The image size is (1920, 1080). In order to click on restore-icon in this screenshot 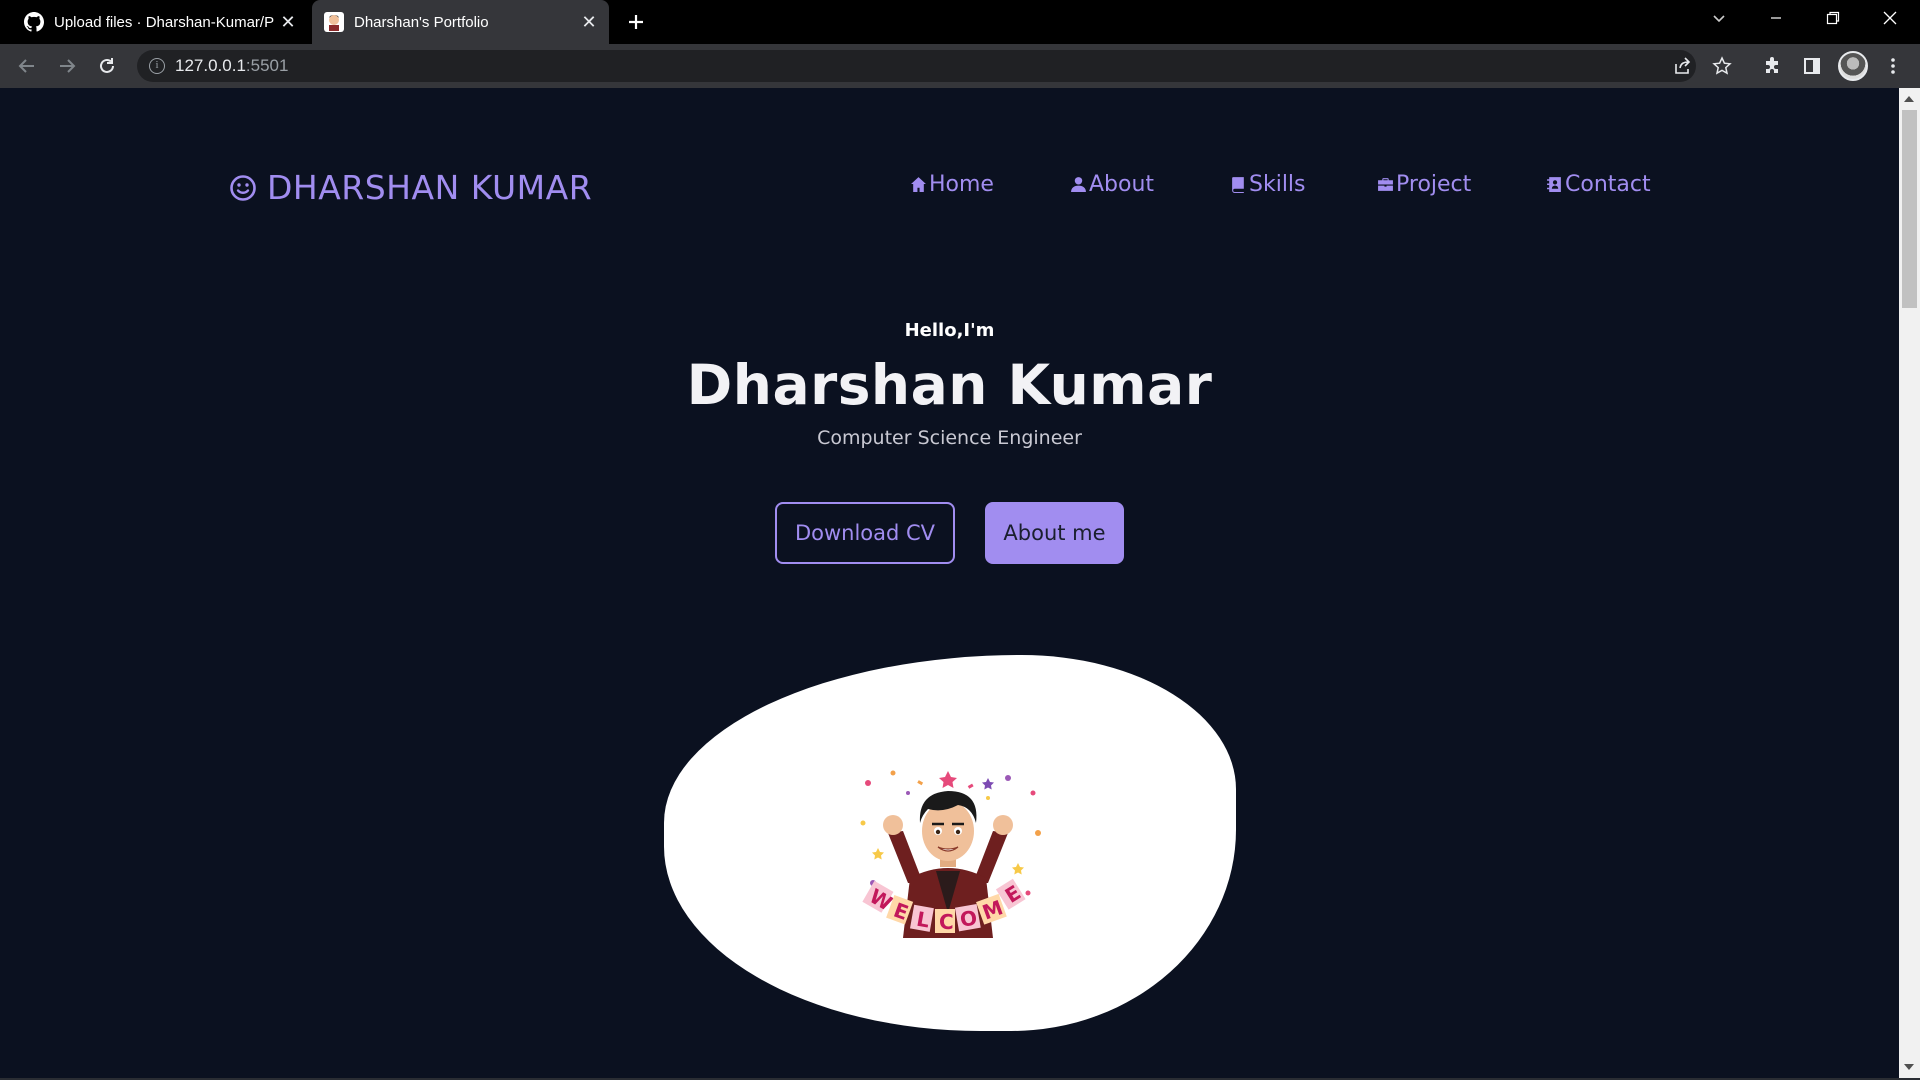, I will do `click(1833, 18)`.